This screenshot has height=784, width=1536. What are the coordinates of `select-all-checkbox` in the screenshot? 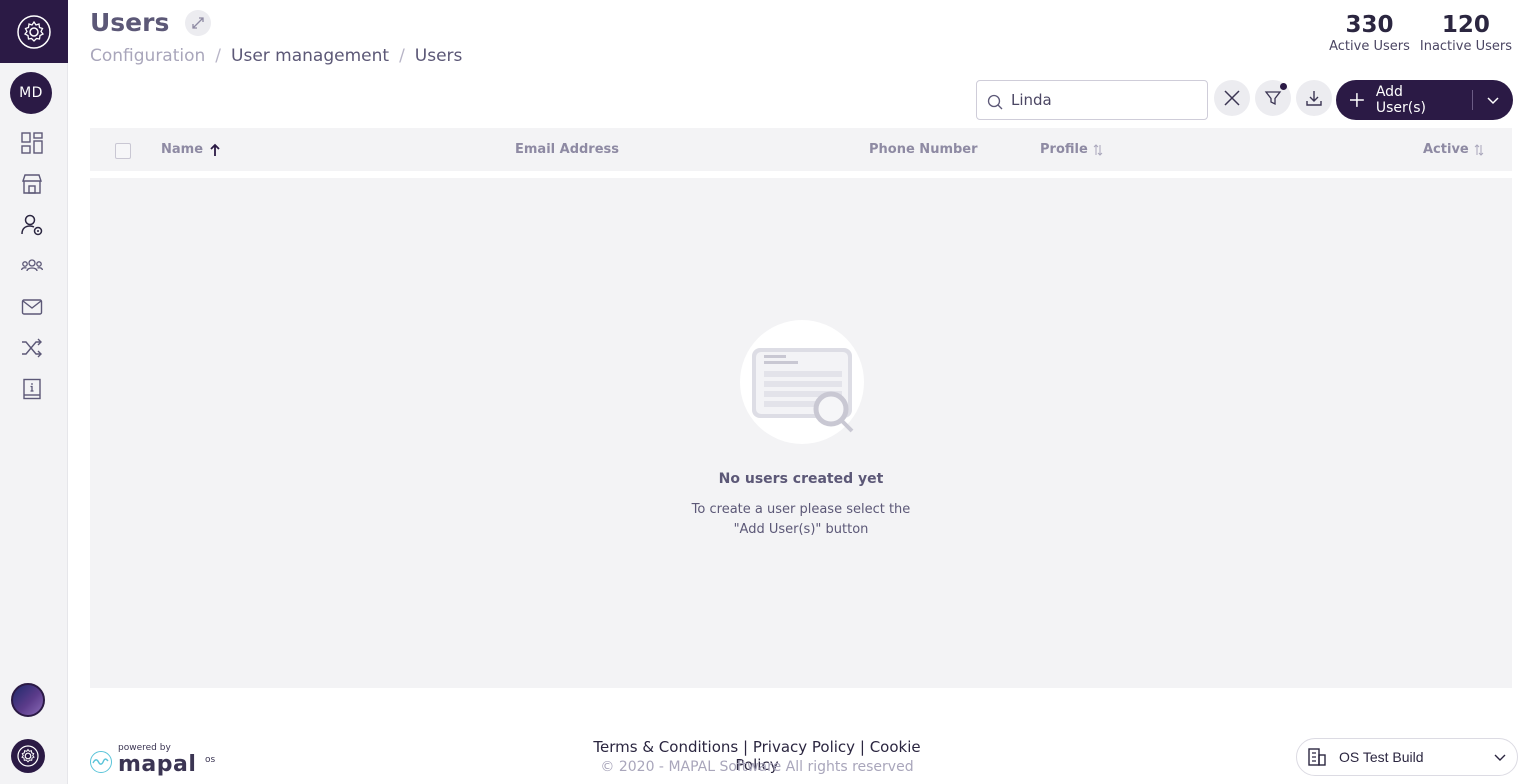 It's located at (123, 151).